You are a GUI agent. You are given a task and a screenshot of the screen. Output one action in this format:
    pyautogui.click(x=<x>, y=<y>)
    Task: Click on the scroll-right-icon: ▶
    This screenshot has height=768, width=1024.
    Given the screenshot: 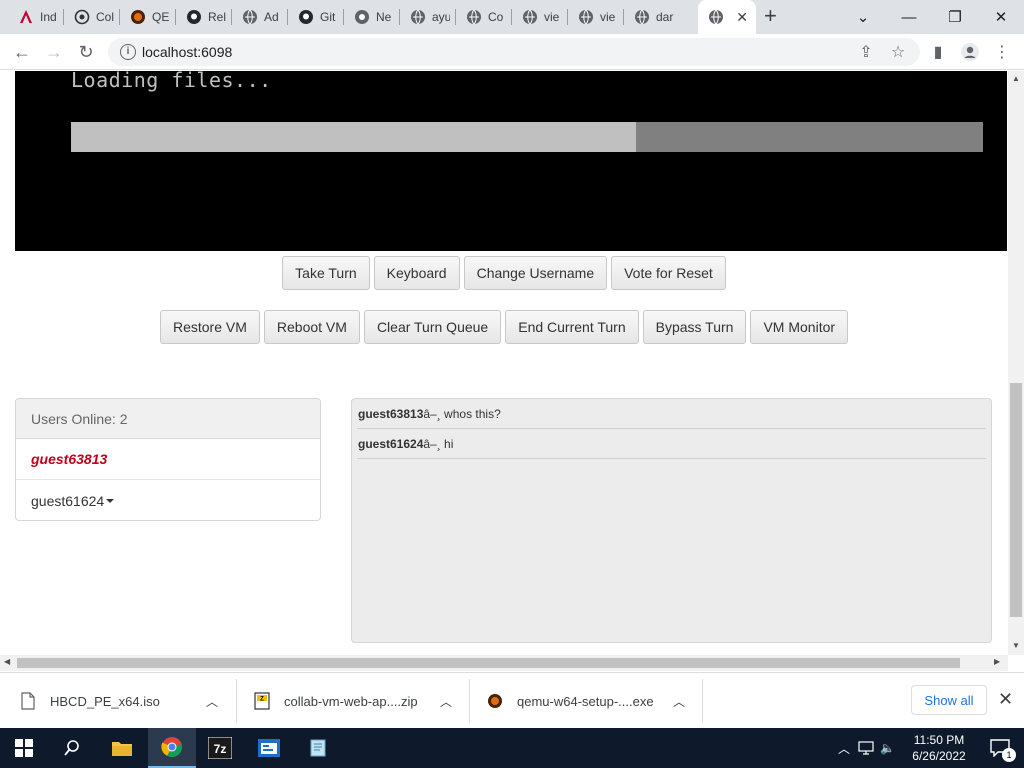 What is the action you would take?
    pyautogui.click(x=997, y=661)
    